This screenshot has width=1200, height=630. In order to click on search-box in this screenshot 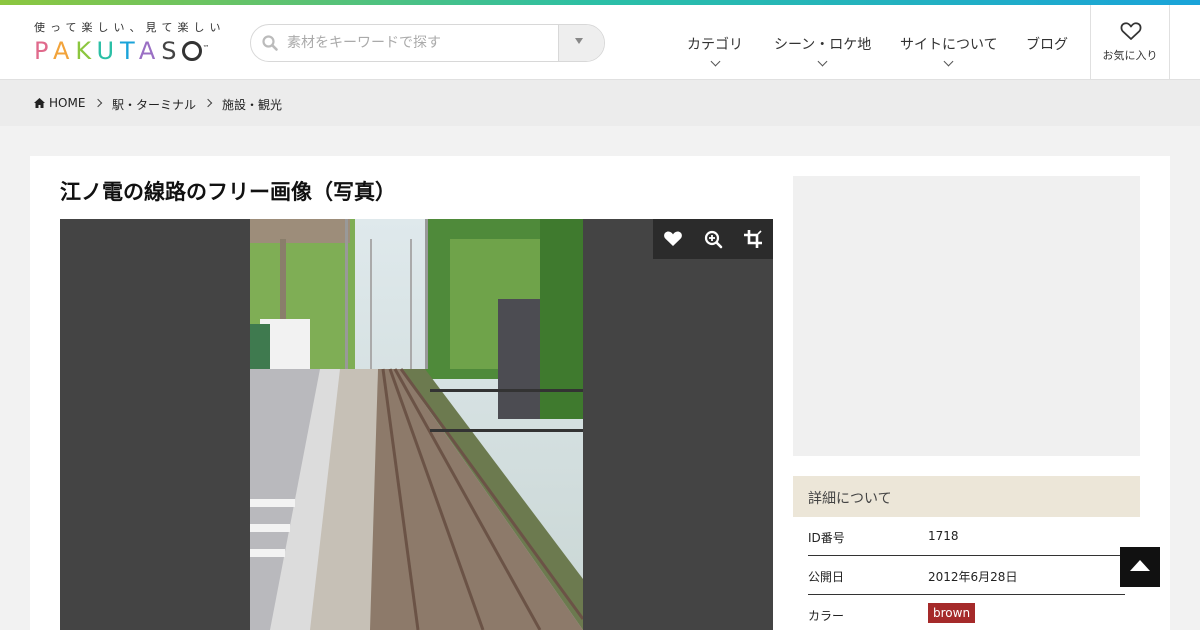, I will do `click(427, 43)`.